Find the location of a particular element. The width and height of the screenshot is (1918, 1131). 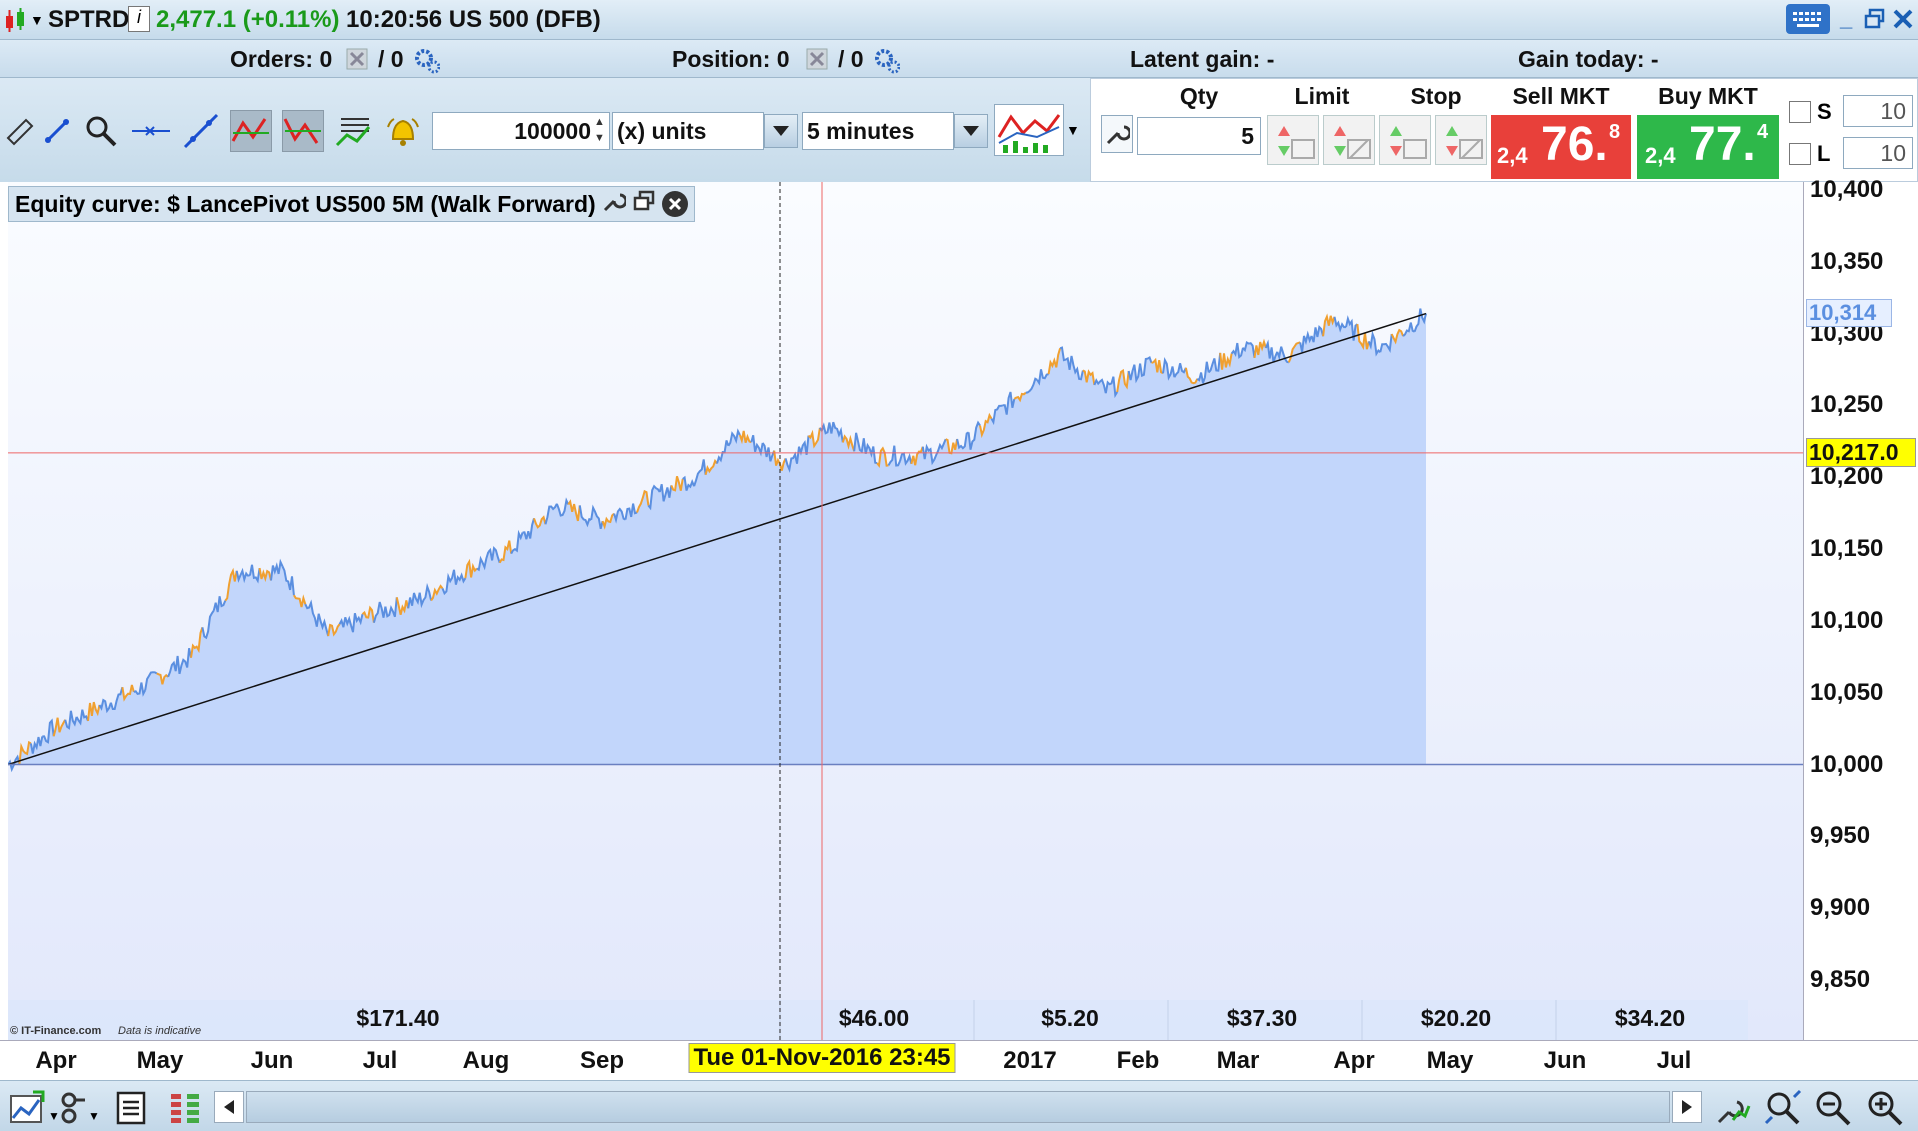

settings-wrench-icon is located at coordinates (1117, 134).